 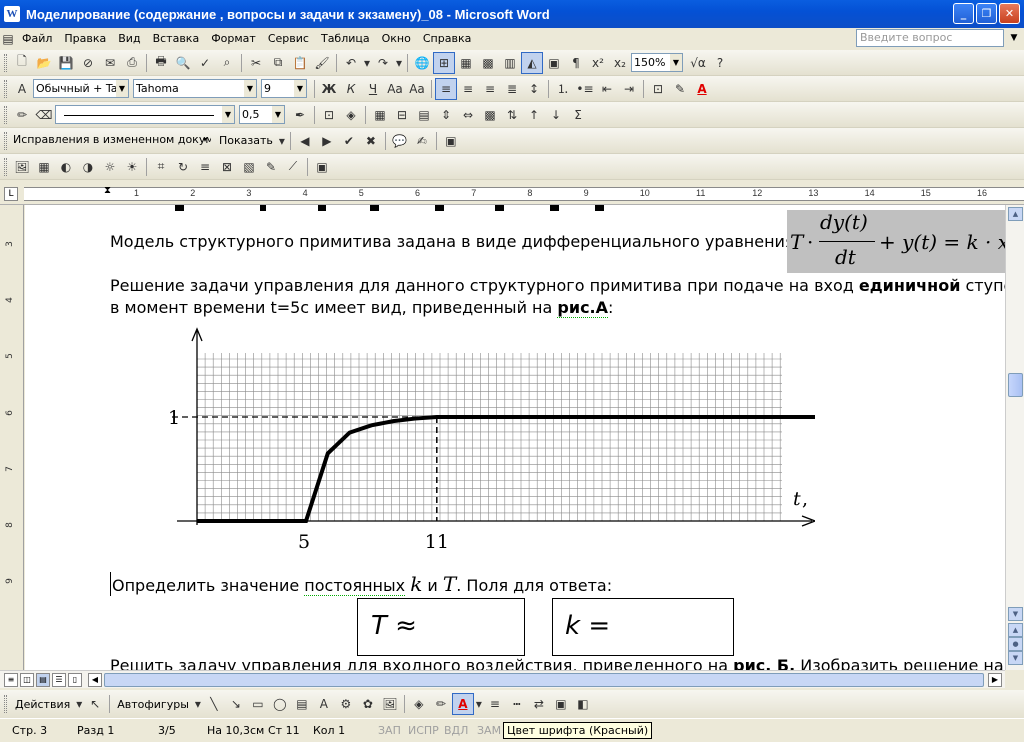 I want to click on distribute-cols-icon: ⇔, so click(x=468, y=115).